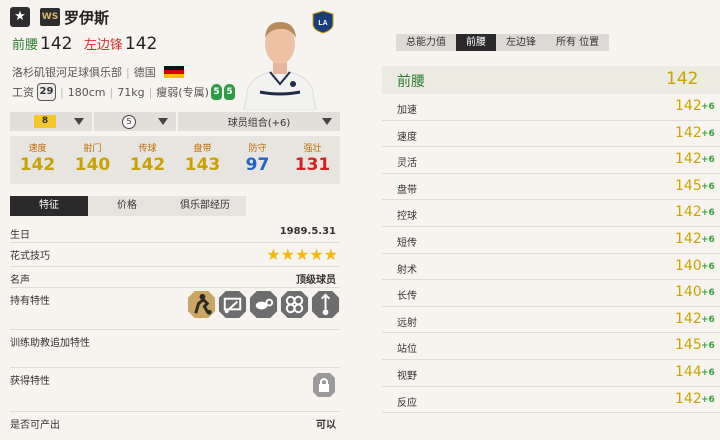  I want to click on stat-label: 防守, so click(257, 149).